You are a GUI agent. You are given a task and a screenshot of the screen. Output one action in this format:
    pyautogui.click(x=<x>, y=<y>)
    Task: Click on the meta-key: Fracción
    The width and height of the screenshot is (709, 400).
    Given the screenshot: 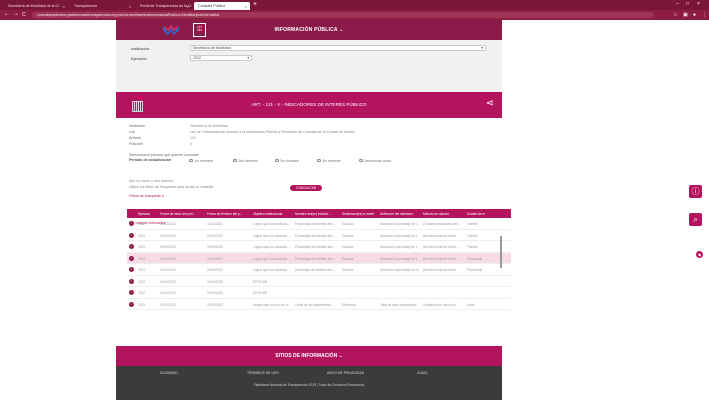 What is the action you would take?
    pyautogui.click(x=136, y=144)
    